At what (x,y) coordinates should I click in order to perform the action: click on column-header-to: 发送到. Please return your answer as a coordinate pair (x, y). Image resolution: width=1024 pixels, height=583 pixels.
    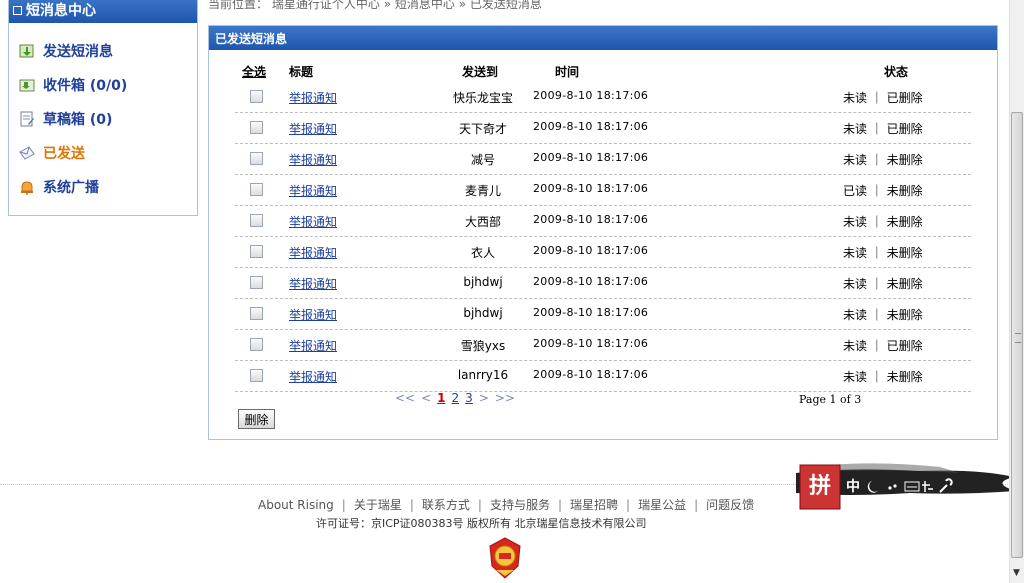
    Looking at the image, I should click on (480, 72).